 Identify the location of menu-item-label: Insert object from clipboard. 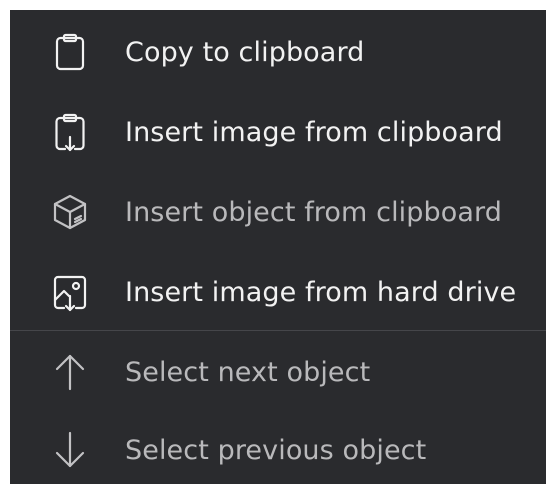
(313, 212).